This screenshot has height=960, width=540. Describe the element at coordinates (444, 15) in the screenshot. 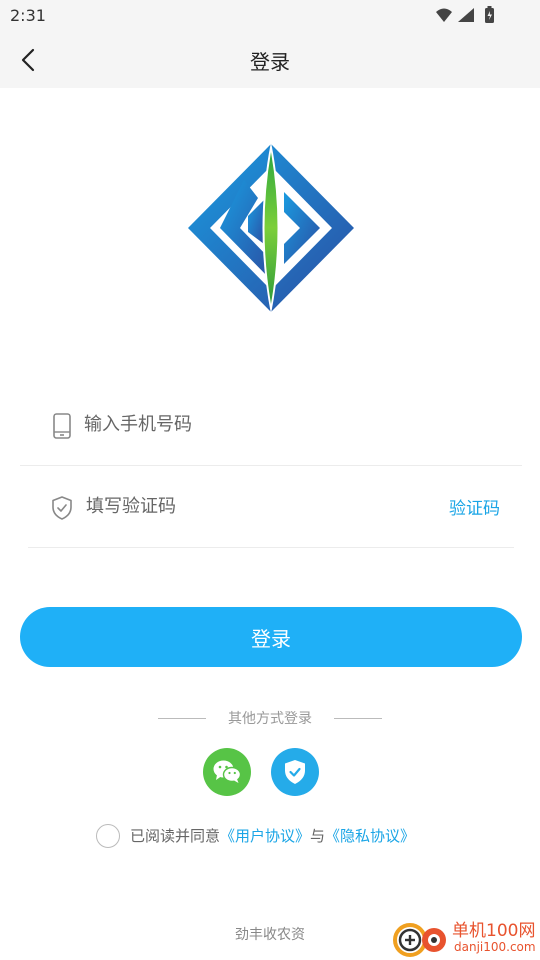

I see `wifi-icon` at that location.